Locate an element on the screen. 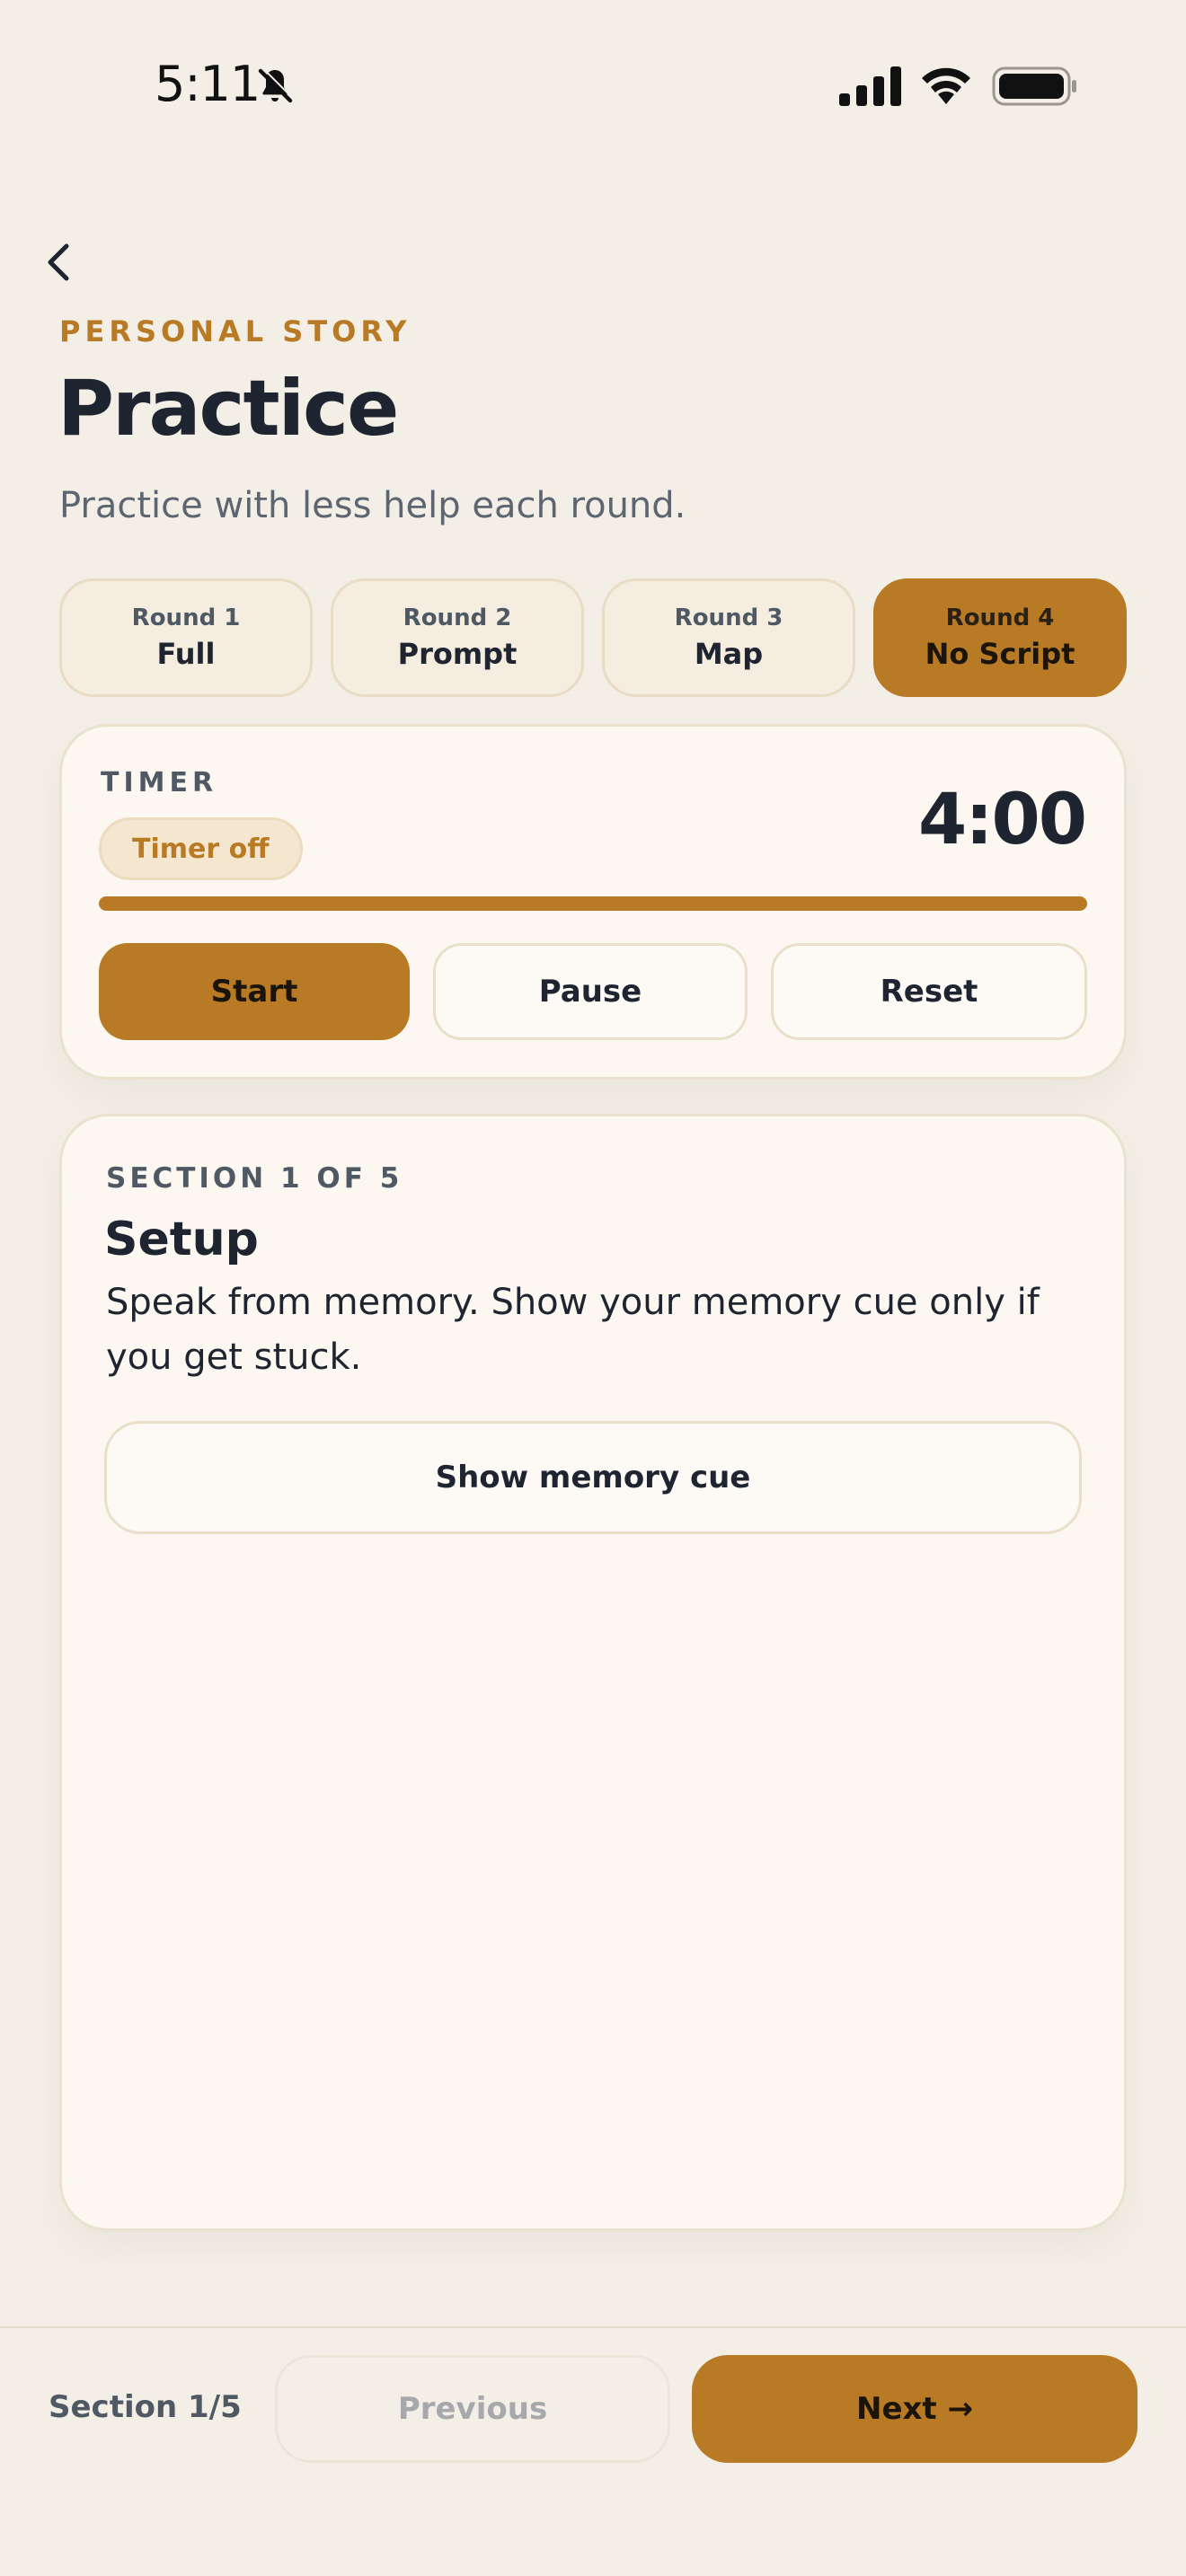 This screenshot has width=1186, height=2576. section-counter: SECTION 1 OF 5 is located at coordinates (254, 1178).